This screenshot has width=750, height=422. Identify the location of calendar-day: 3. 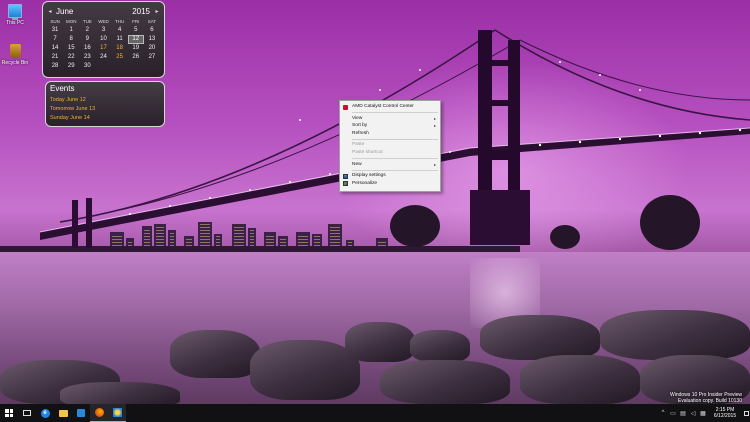
(103, 30).